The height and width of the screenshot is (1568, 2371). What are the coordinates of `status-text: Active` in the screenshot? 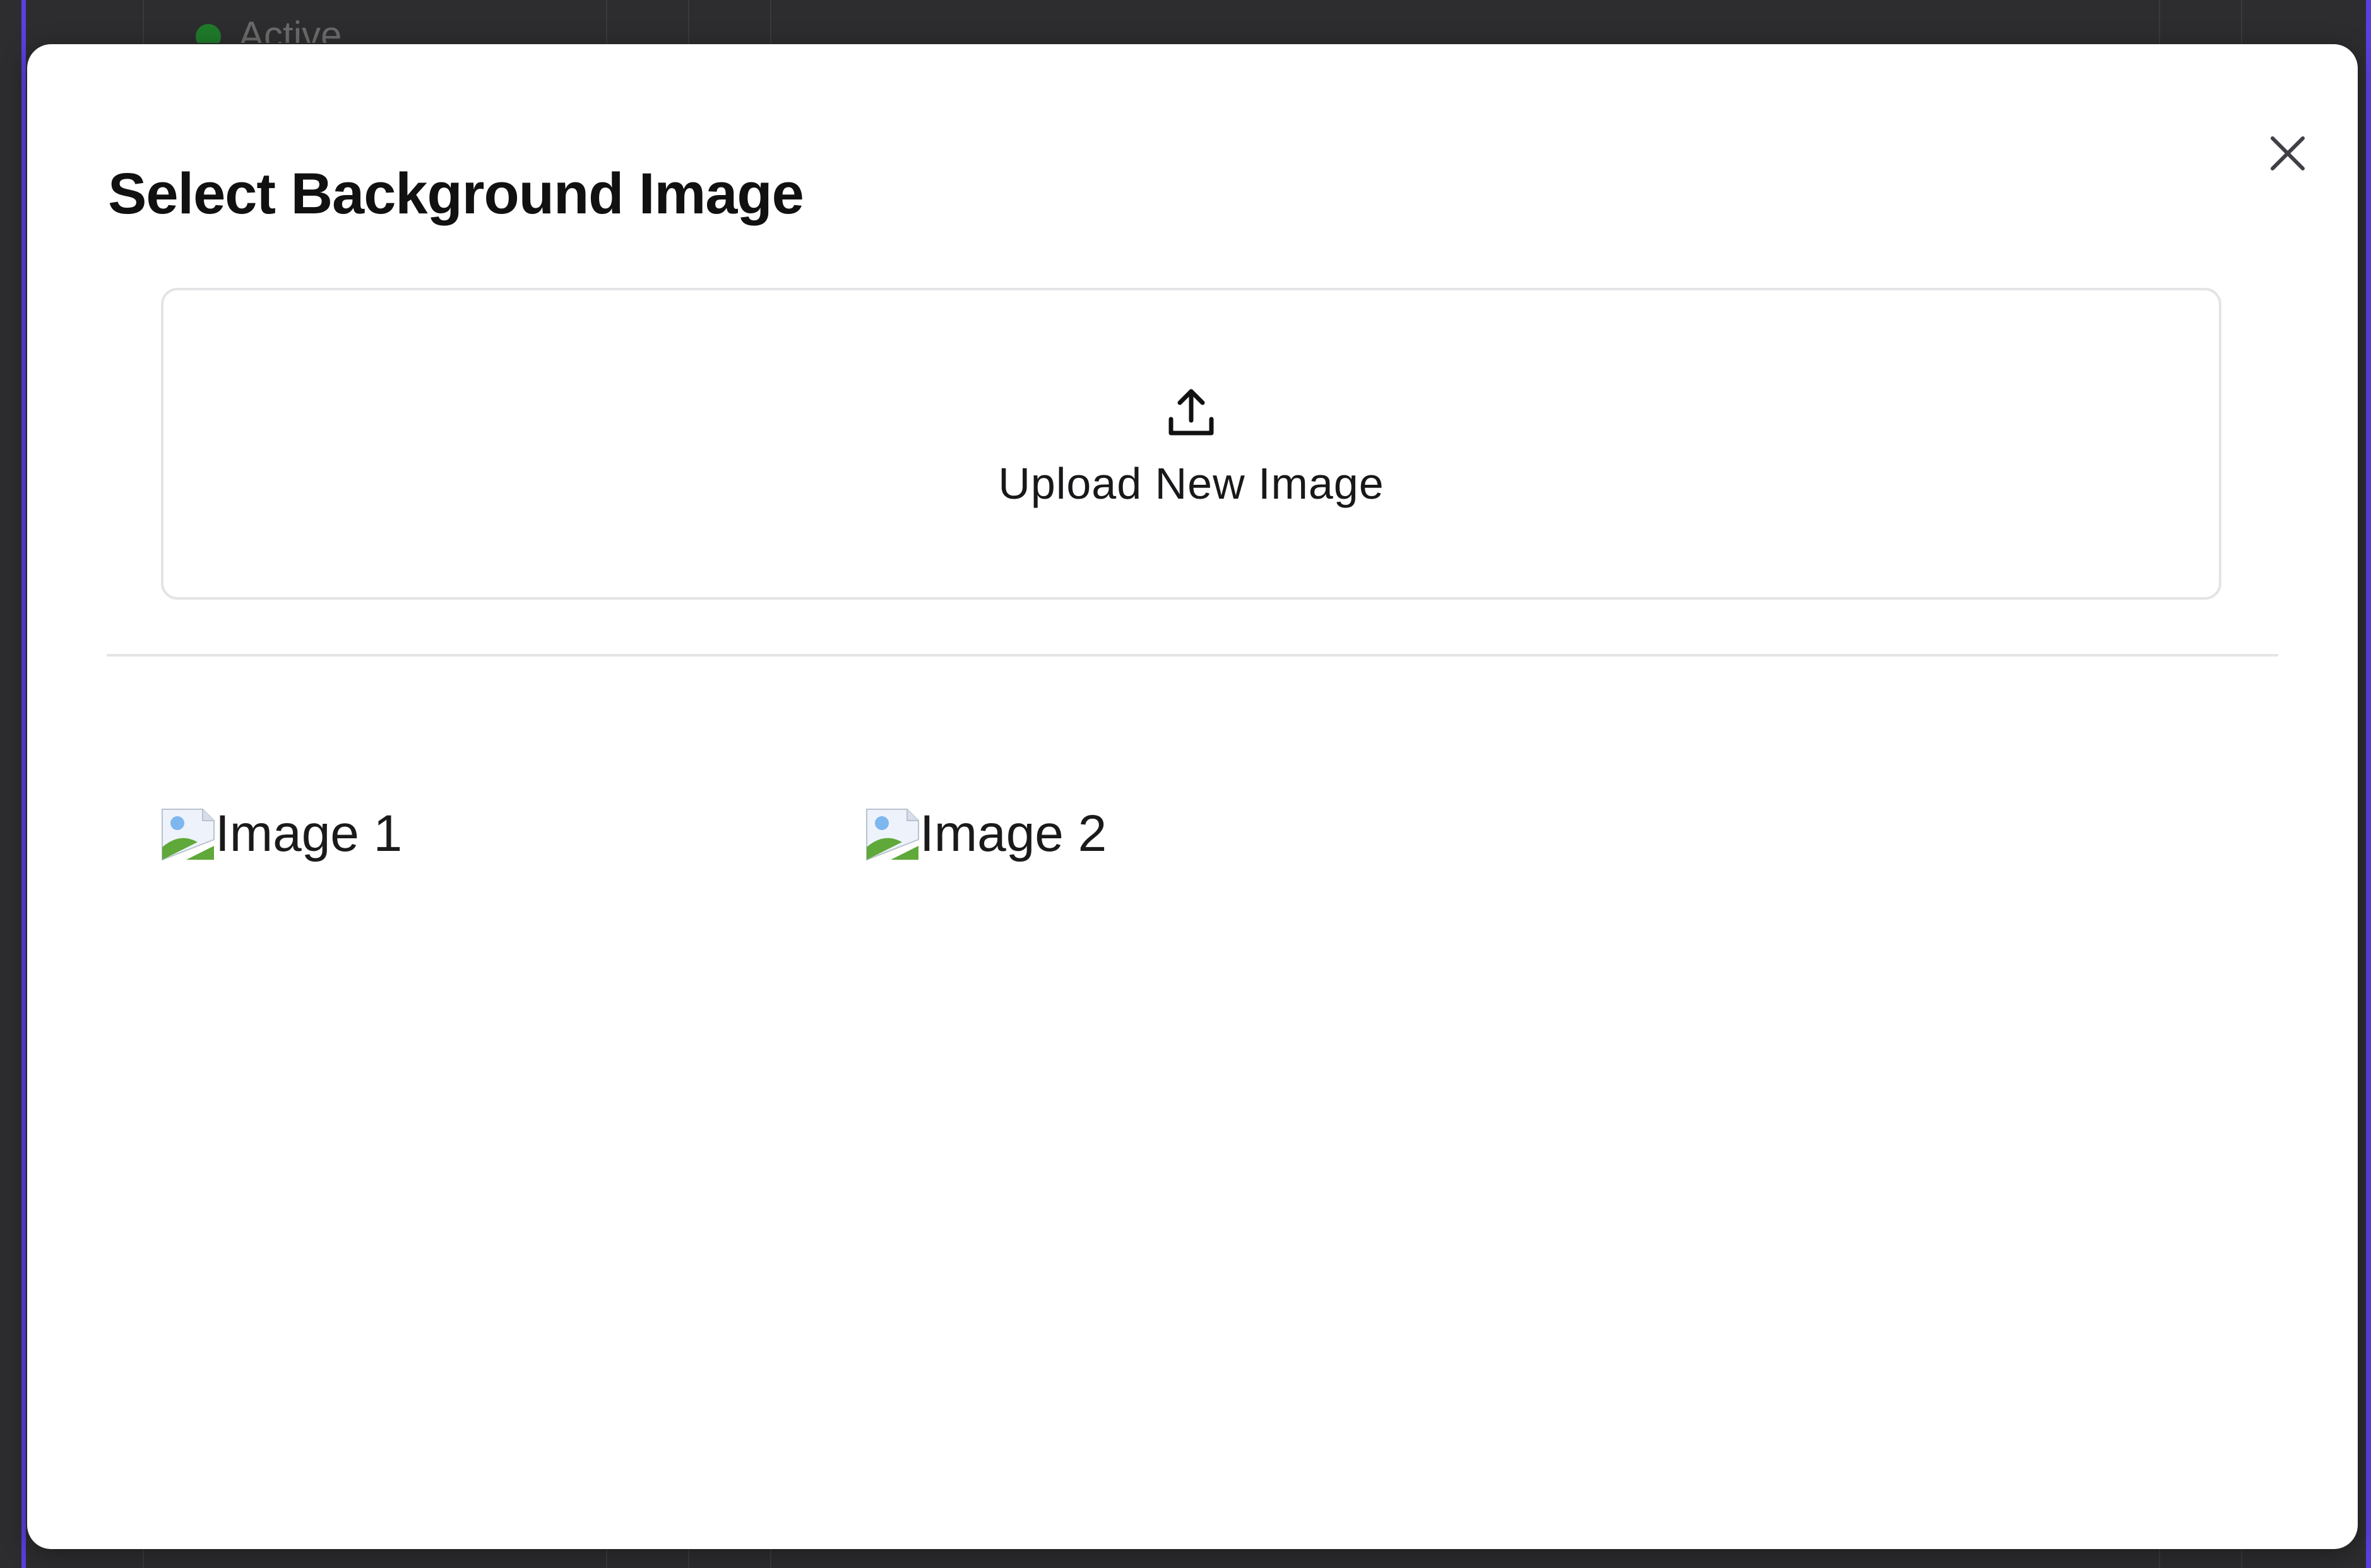 It's located at (290, 29).